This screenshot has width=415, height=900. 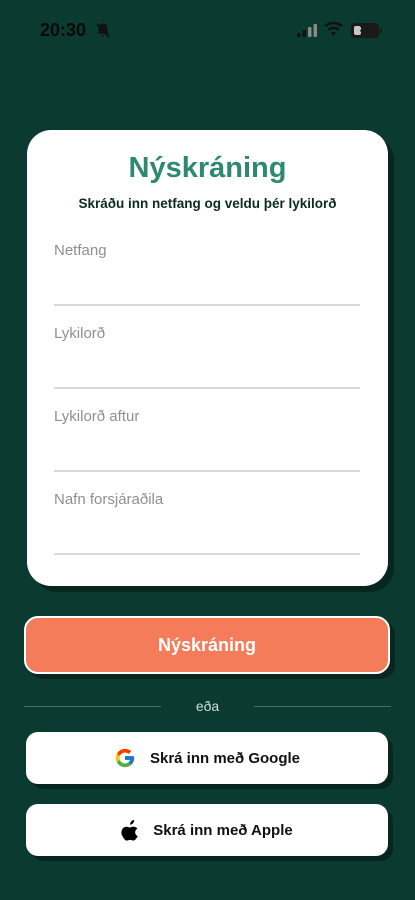 I want to click on apple-signin-button: Skrá inn með Apple, so click(x=207, y=830).